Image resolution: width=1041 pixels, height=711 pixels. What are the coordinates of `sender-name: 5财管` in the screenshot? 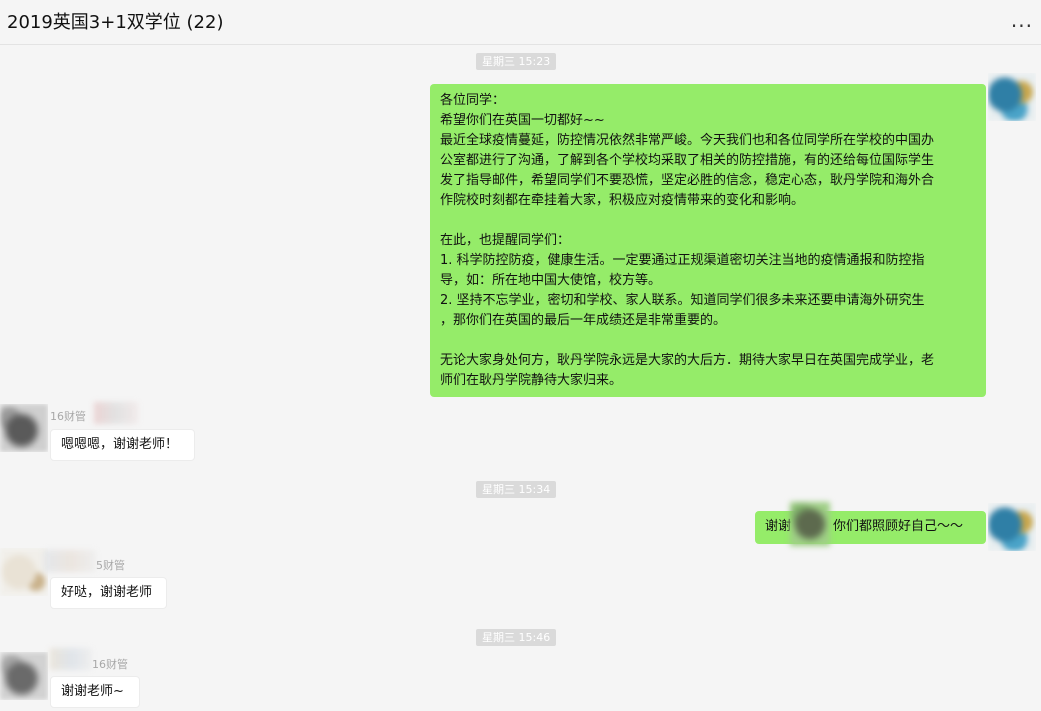 It's located at (110, 565).